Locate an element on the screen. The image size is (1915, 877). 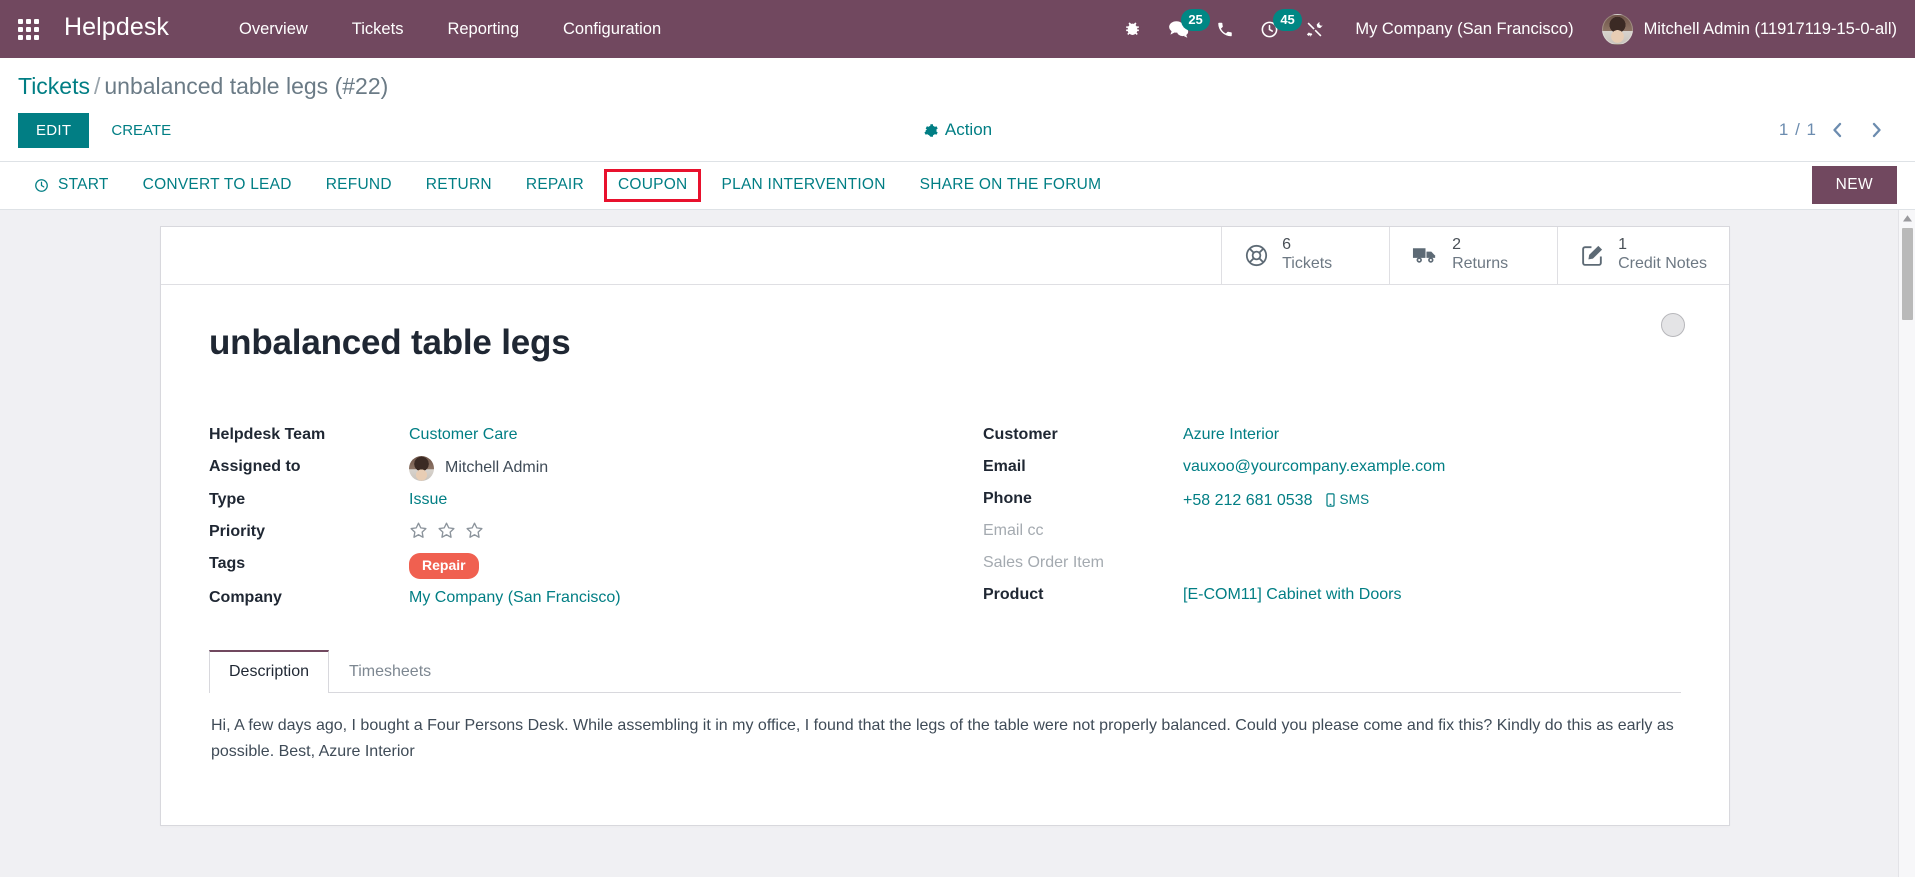
kanban-state-indicator is located at coordinates (1673, 324).